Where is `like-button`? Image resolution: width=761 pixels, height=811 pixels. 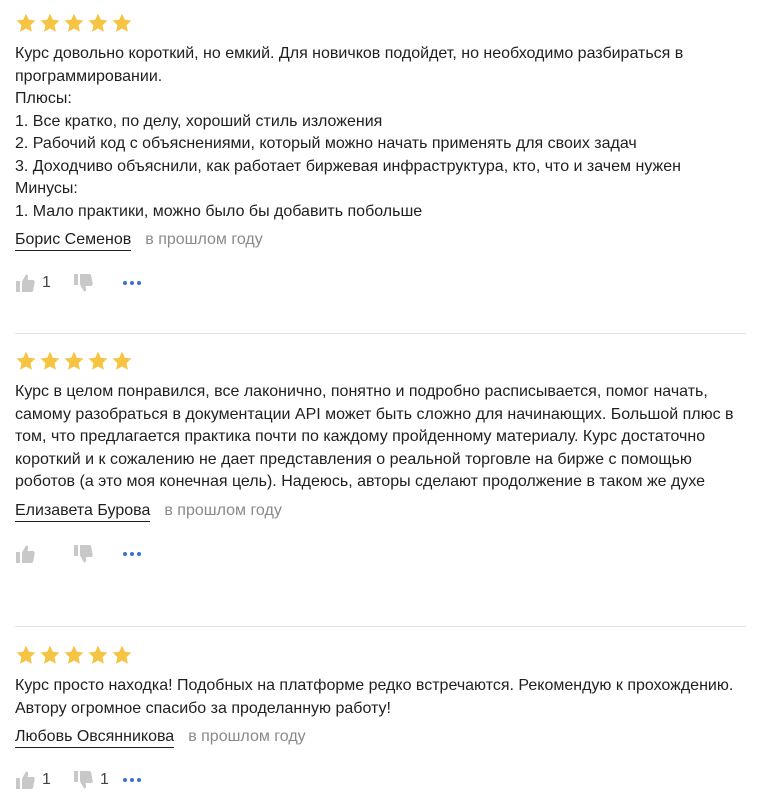 like-button is located at coordinates (36, 554).